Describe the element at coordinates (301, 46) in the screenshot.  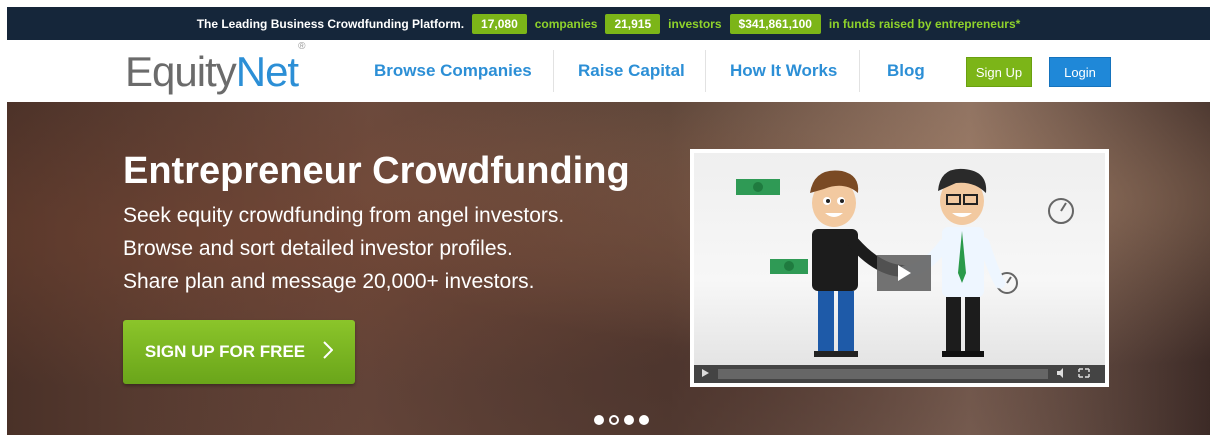
I see `logo-registered-mark: ®` at that location.